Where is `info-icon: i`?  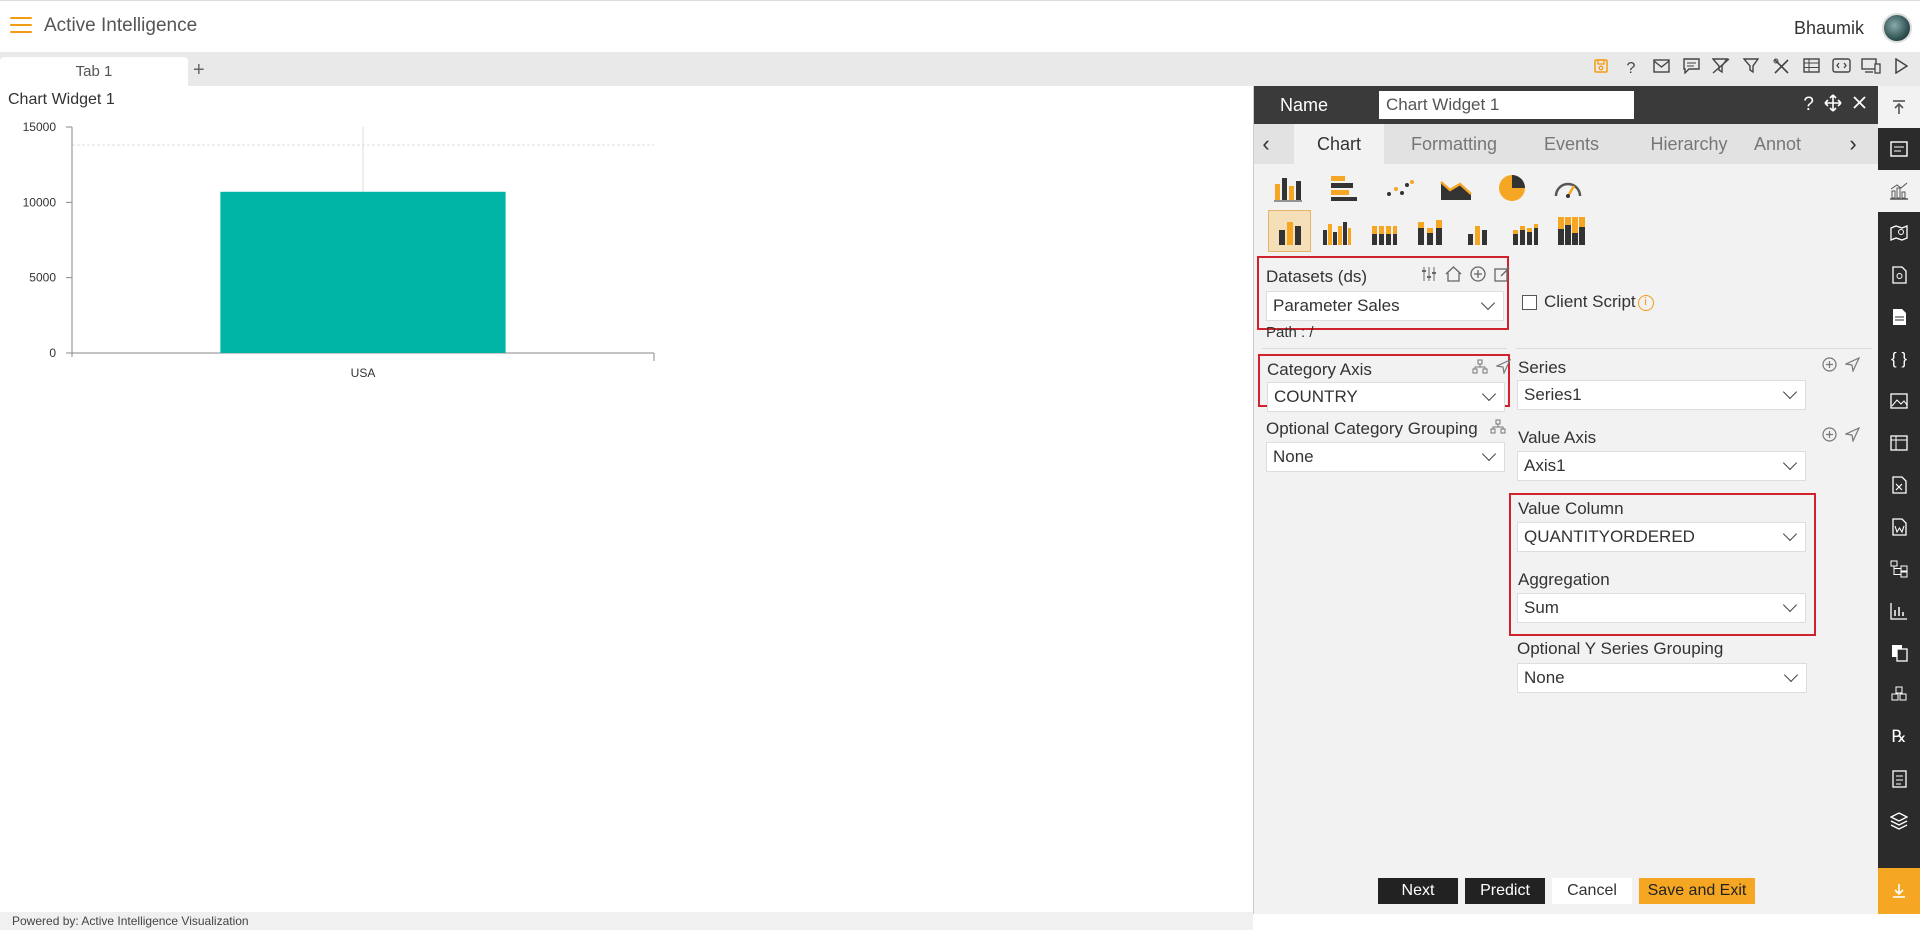 info-icon: i is located at coordinates (1645, 302).